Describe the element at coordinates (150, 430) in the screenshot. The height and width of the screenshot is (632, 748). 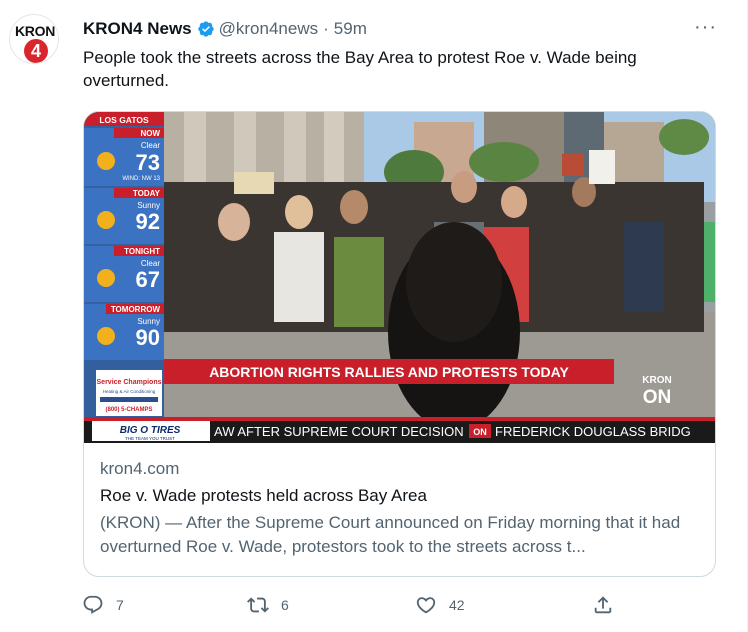
I see `ticker-sponsor-logo: BIG O TIRES` at that location.